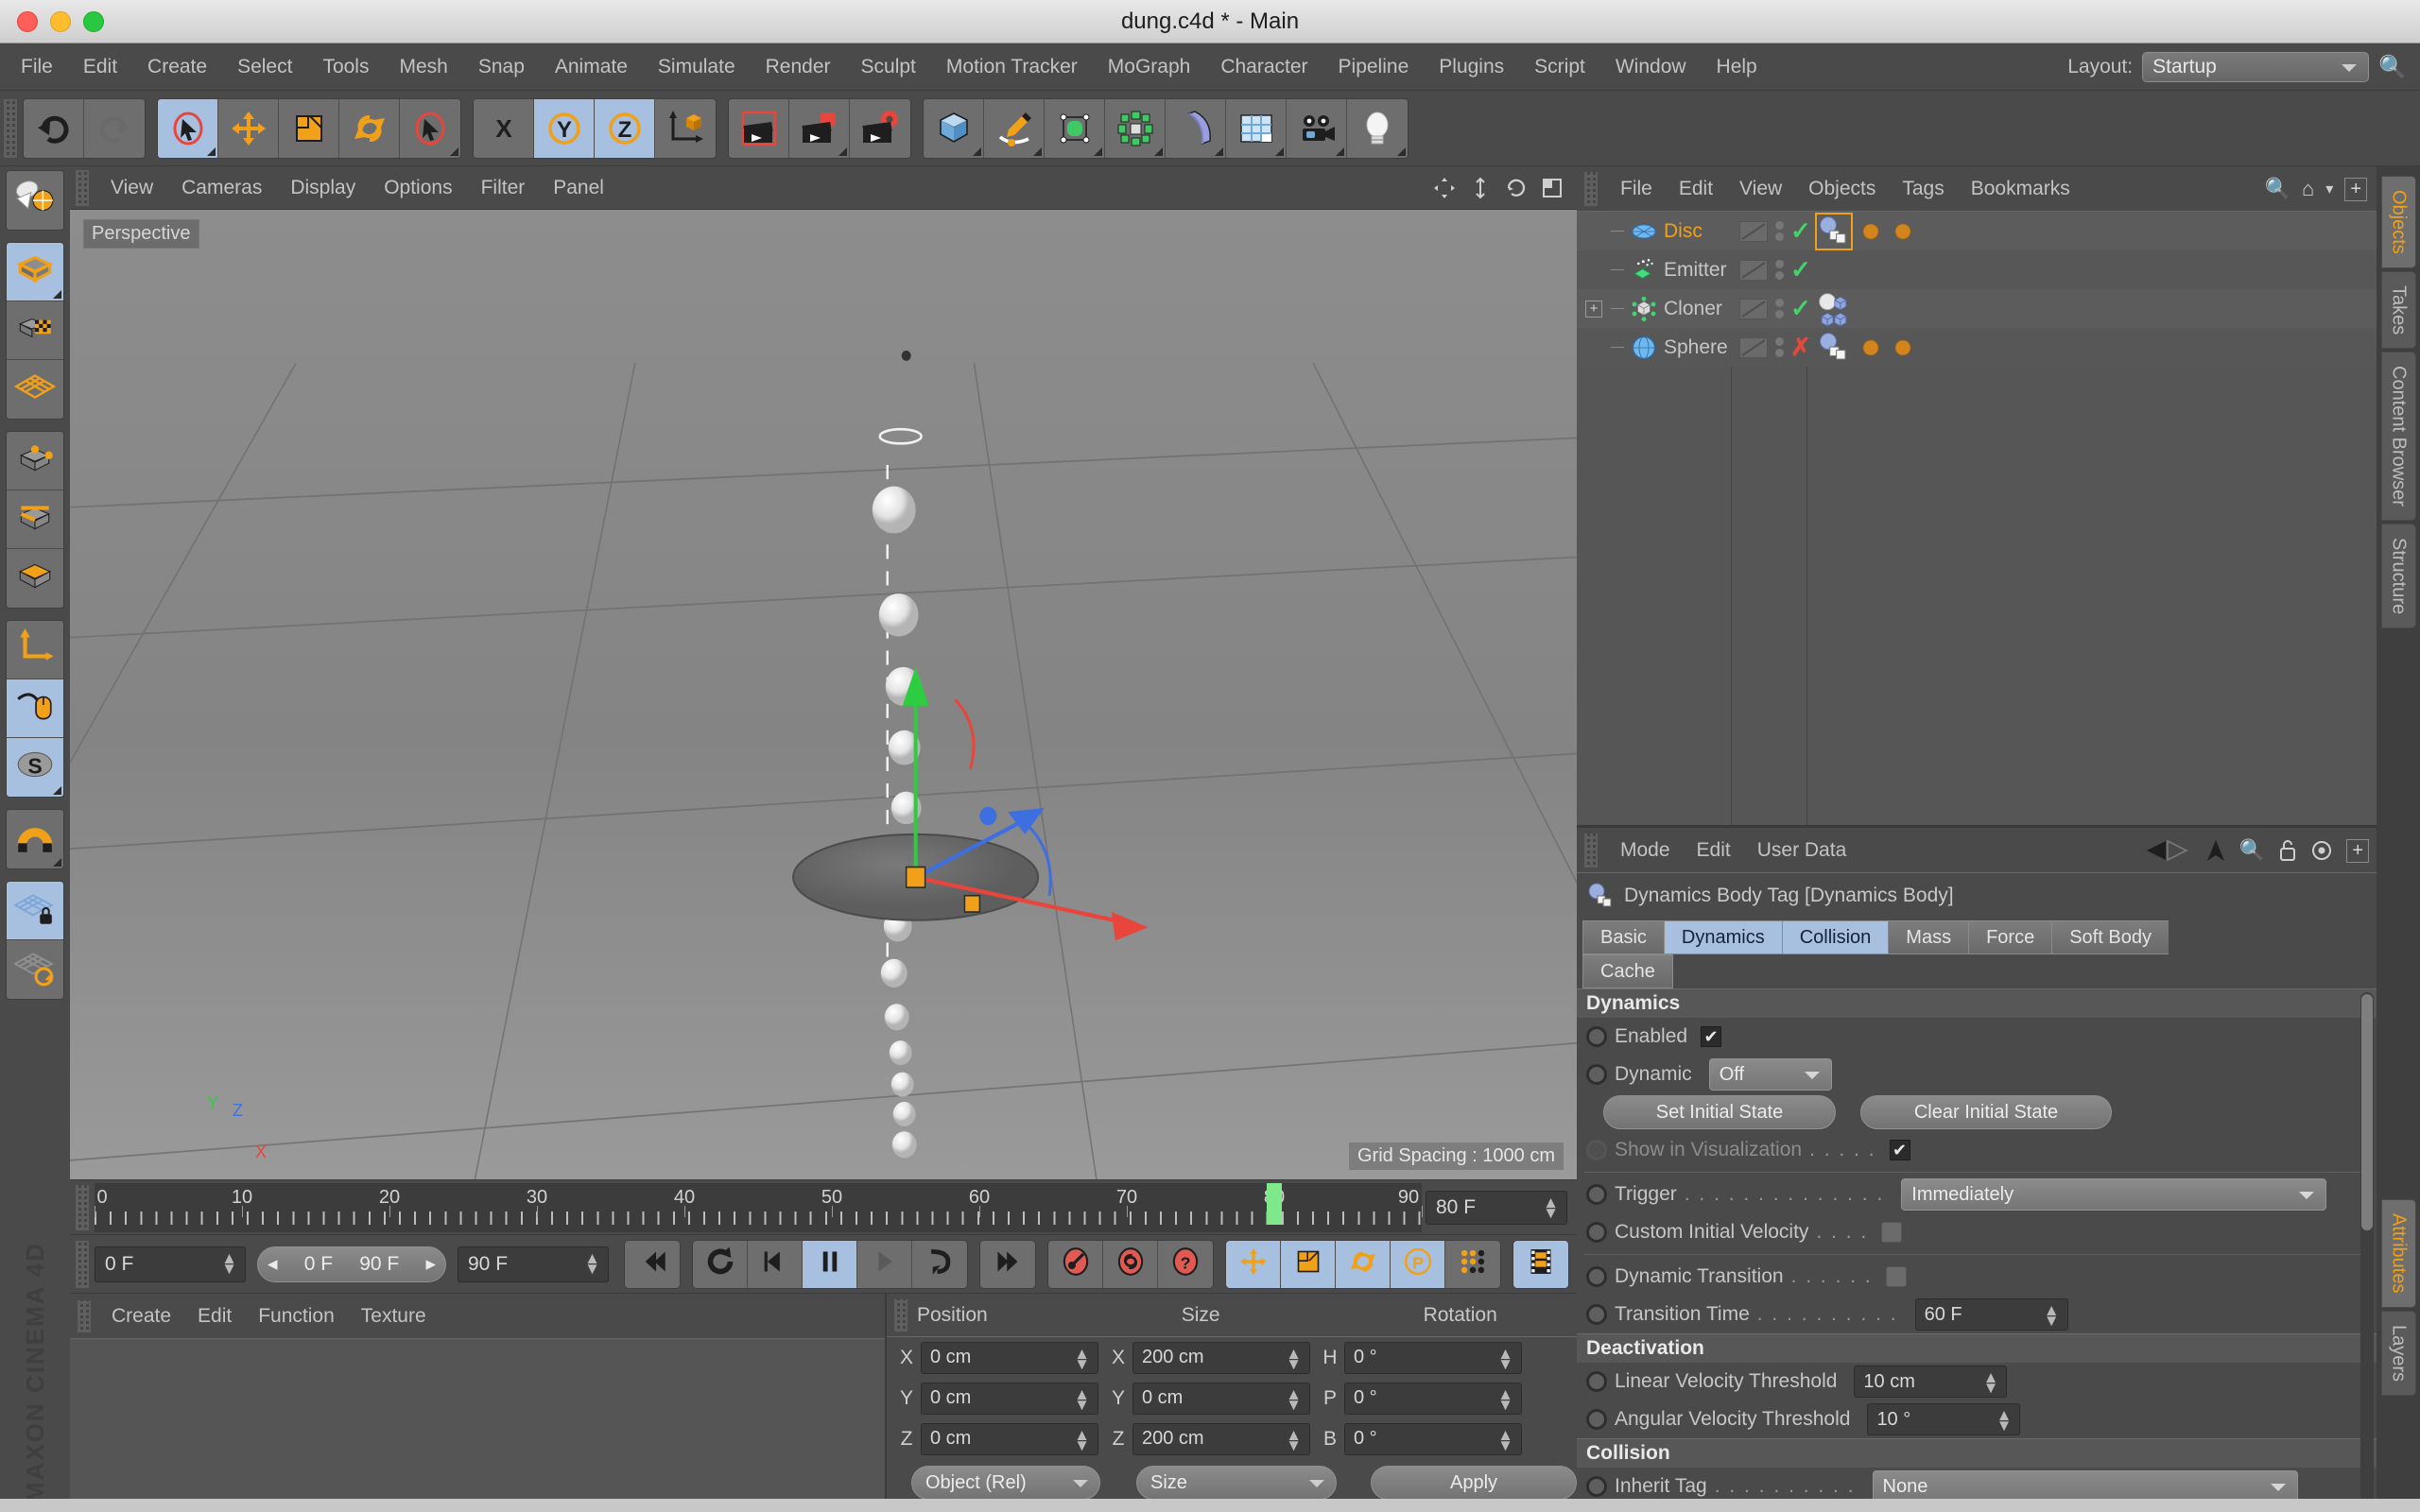  I want to click on preview-range-field: ◂ 0 F 90 F ▸, so click(351, 1264).